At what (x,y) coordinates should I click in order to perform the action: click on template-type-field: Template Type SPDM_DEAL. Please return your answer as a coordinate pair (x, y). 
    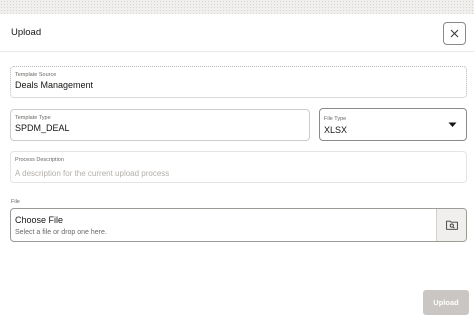
    Looking at the image, I should click on (160, 125).